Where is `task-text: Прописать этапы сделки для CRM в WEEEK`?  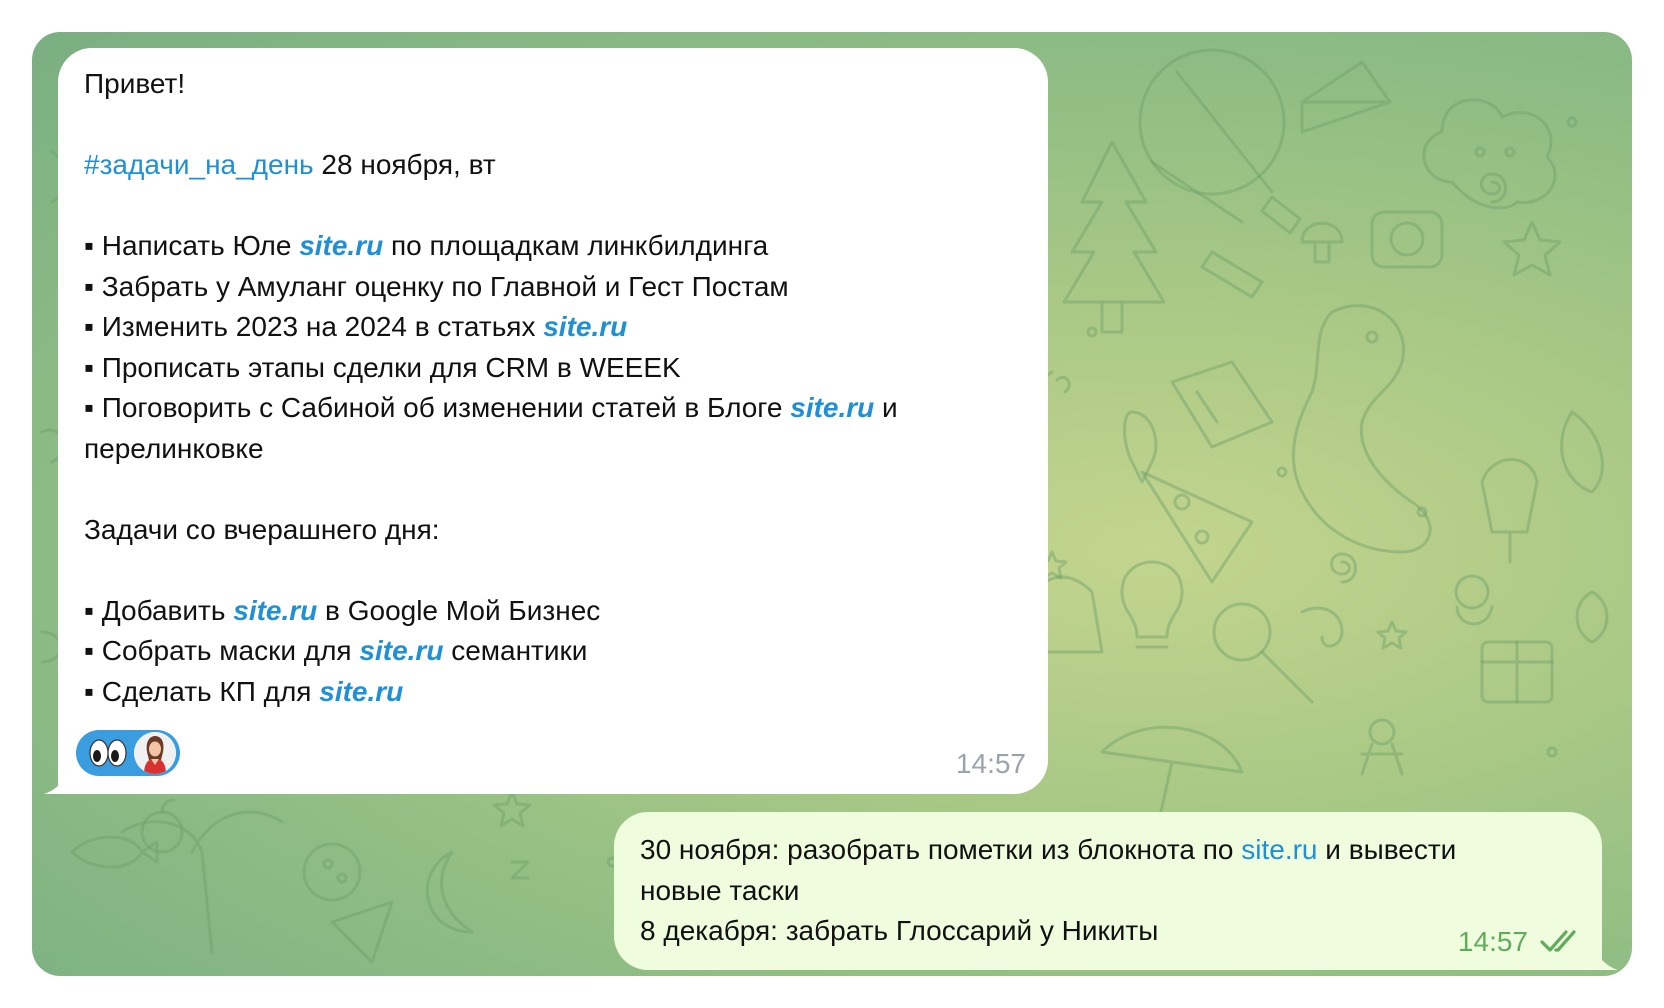
task-text: Прописать этапы сделки для CRM в WEEEK is located at coordinates (387, 367).